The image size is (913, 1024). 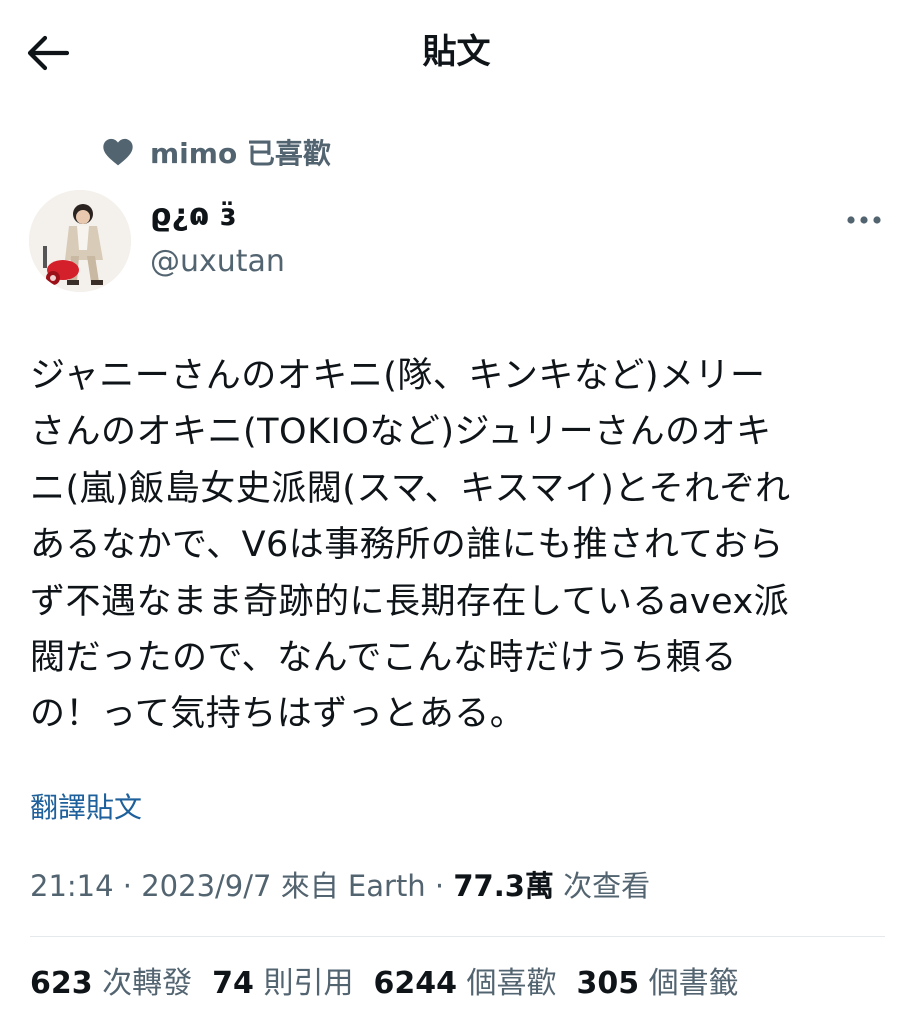 I want to click on social-context-text: mimo 已喜歡, so click(x=240, y=153).